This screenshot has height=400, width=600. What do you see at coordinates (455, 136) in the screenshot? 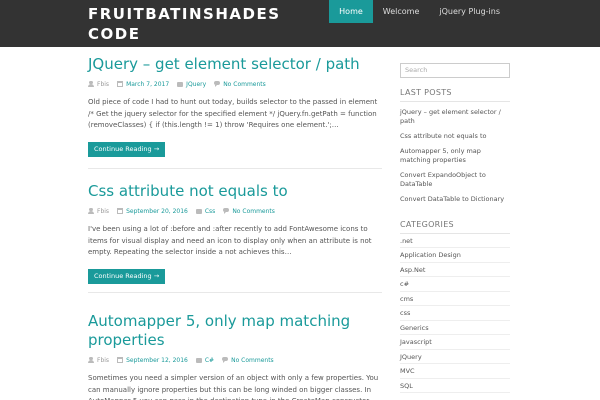
I see `latest-post-link: Css attribute not equals to` at bounding box center [455, 136].